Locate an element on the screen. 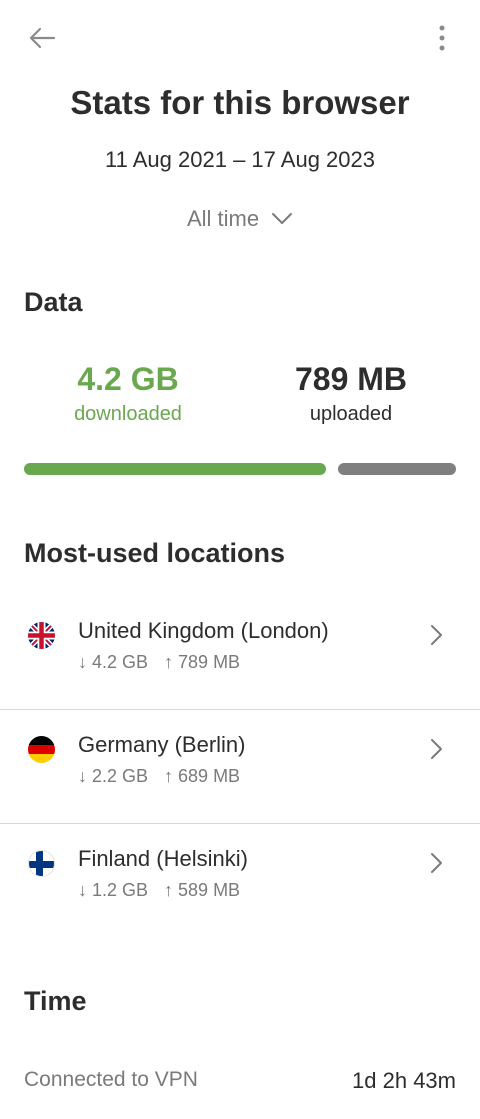  download-amount: ↓ 1.2 GB is located at coordinates (113, 890).